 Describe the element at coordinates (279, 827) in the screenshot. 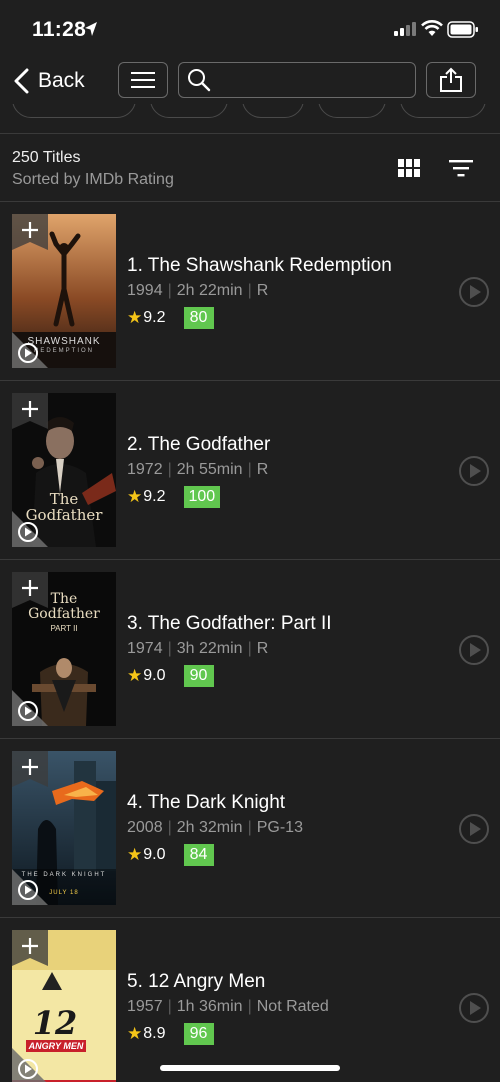

I see `movie-certificate: PG-13` at that location.